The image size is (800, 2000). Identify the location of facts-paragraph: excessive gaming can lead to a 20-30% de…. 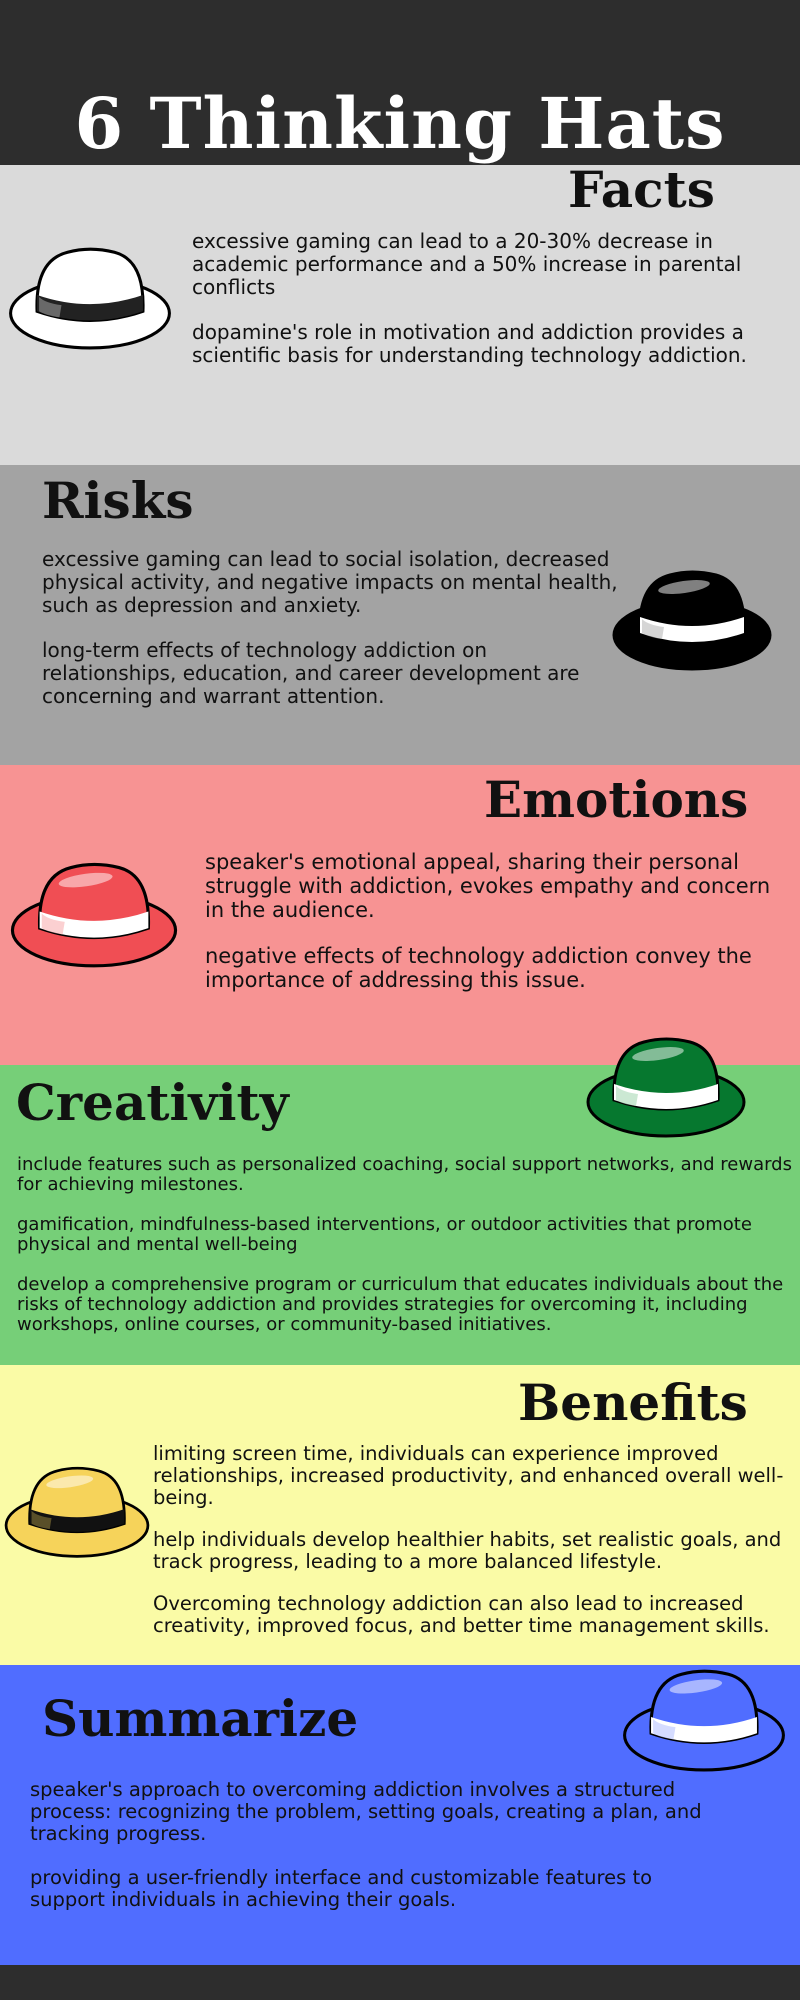
(467, 264).